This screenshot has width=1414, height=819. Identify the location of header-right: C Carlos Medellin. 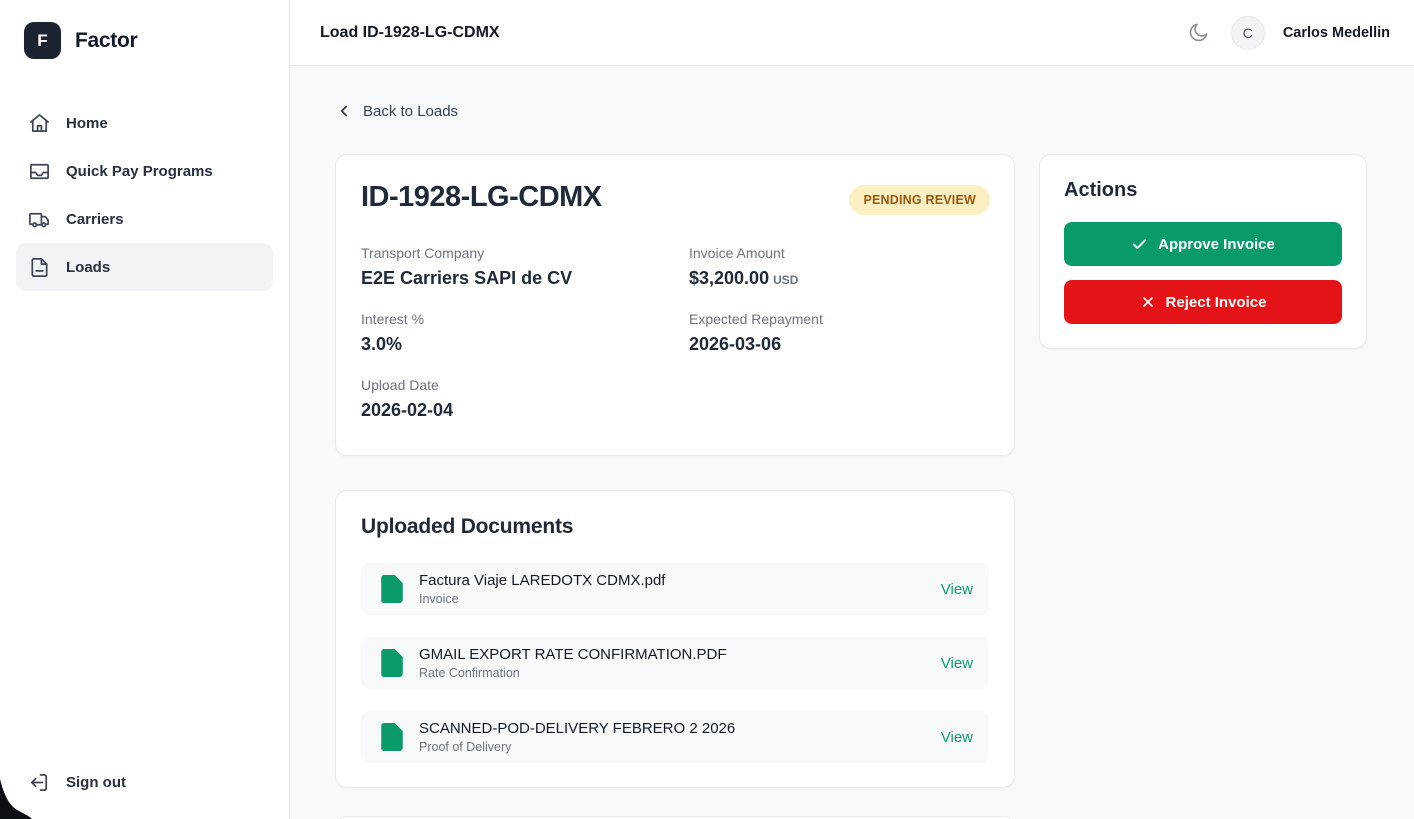
(1287, 32).